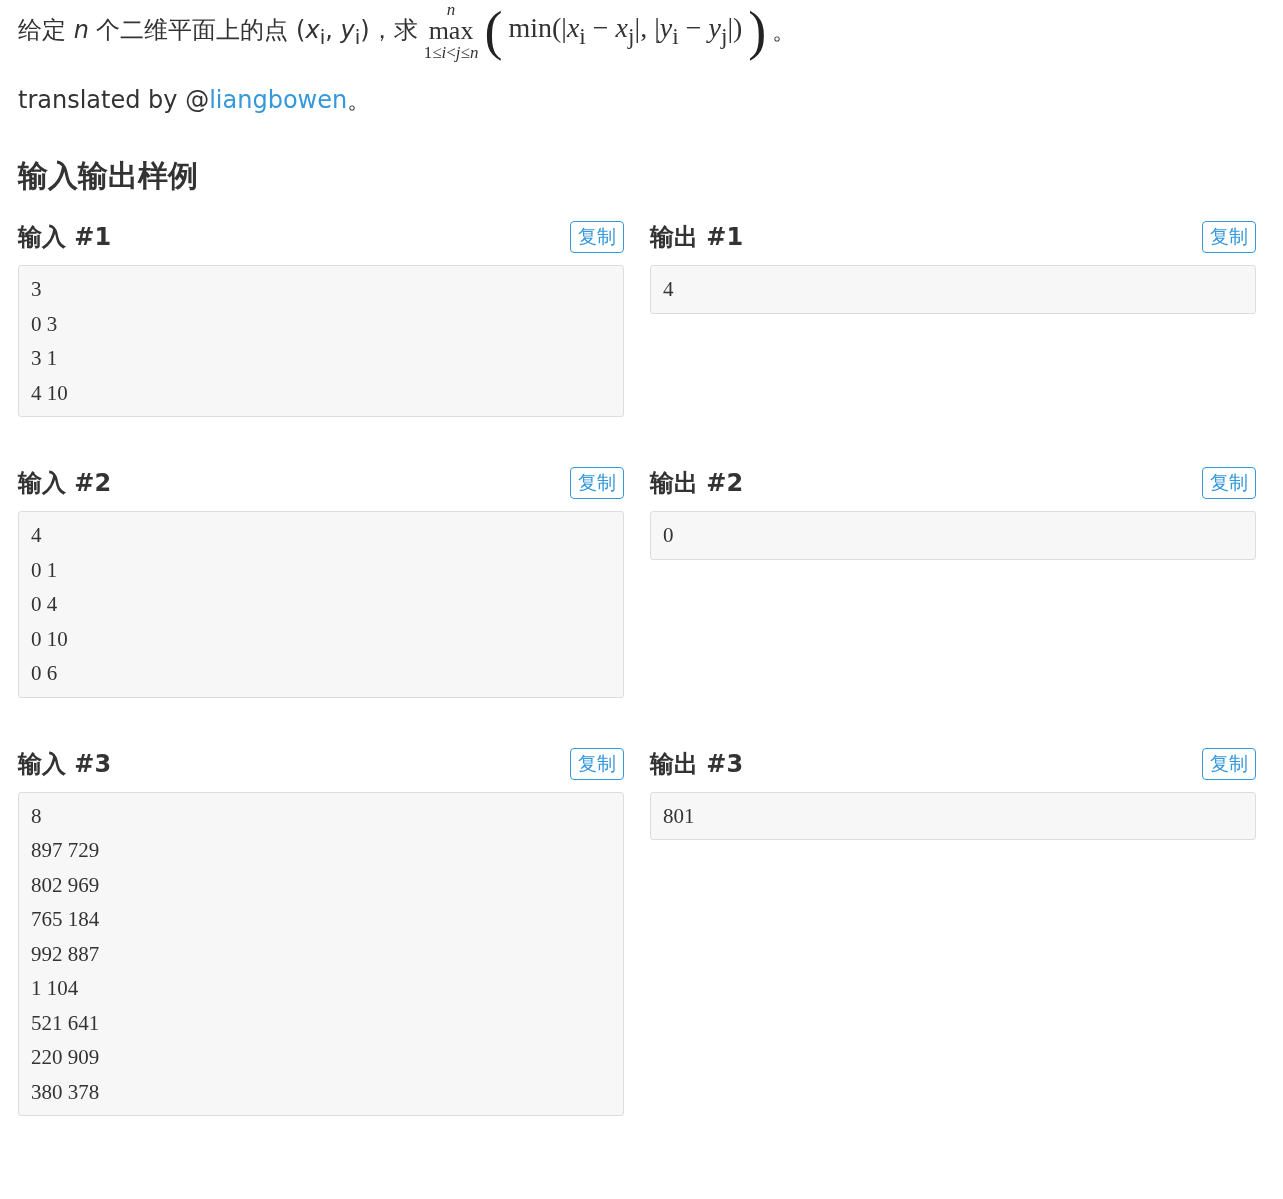 This screenshot has height=1199, width=1283. What do you see at coordinates (66, 1092) in the screenshot?
I see `code-line: 380 378` at bounding box center [66, 1092].